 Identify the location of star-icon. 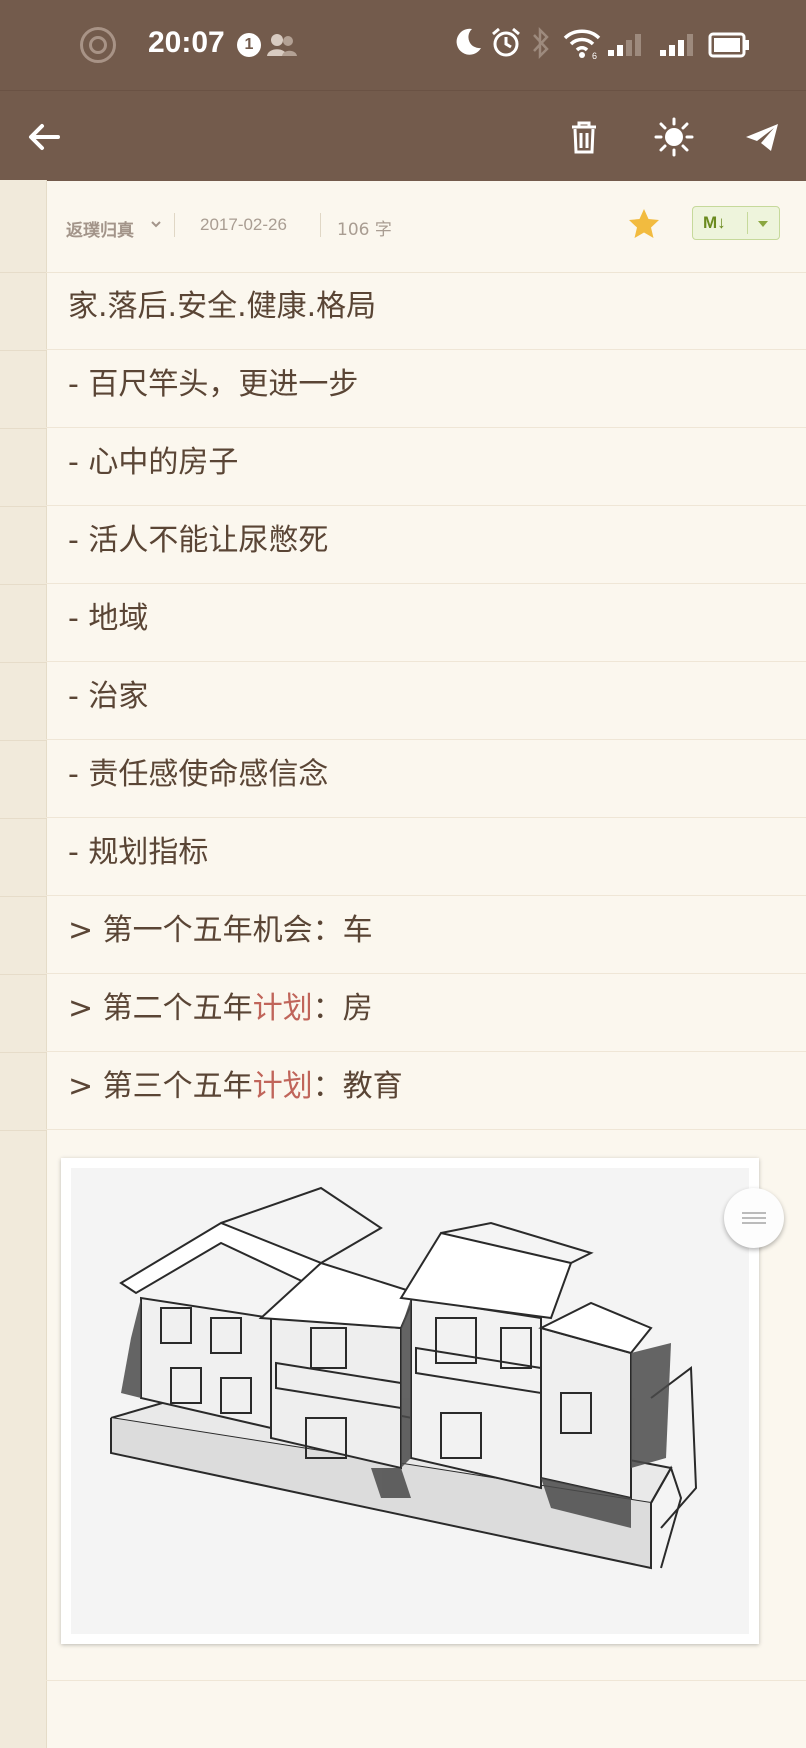
(644, 224).